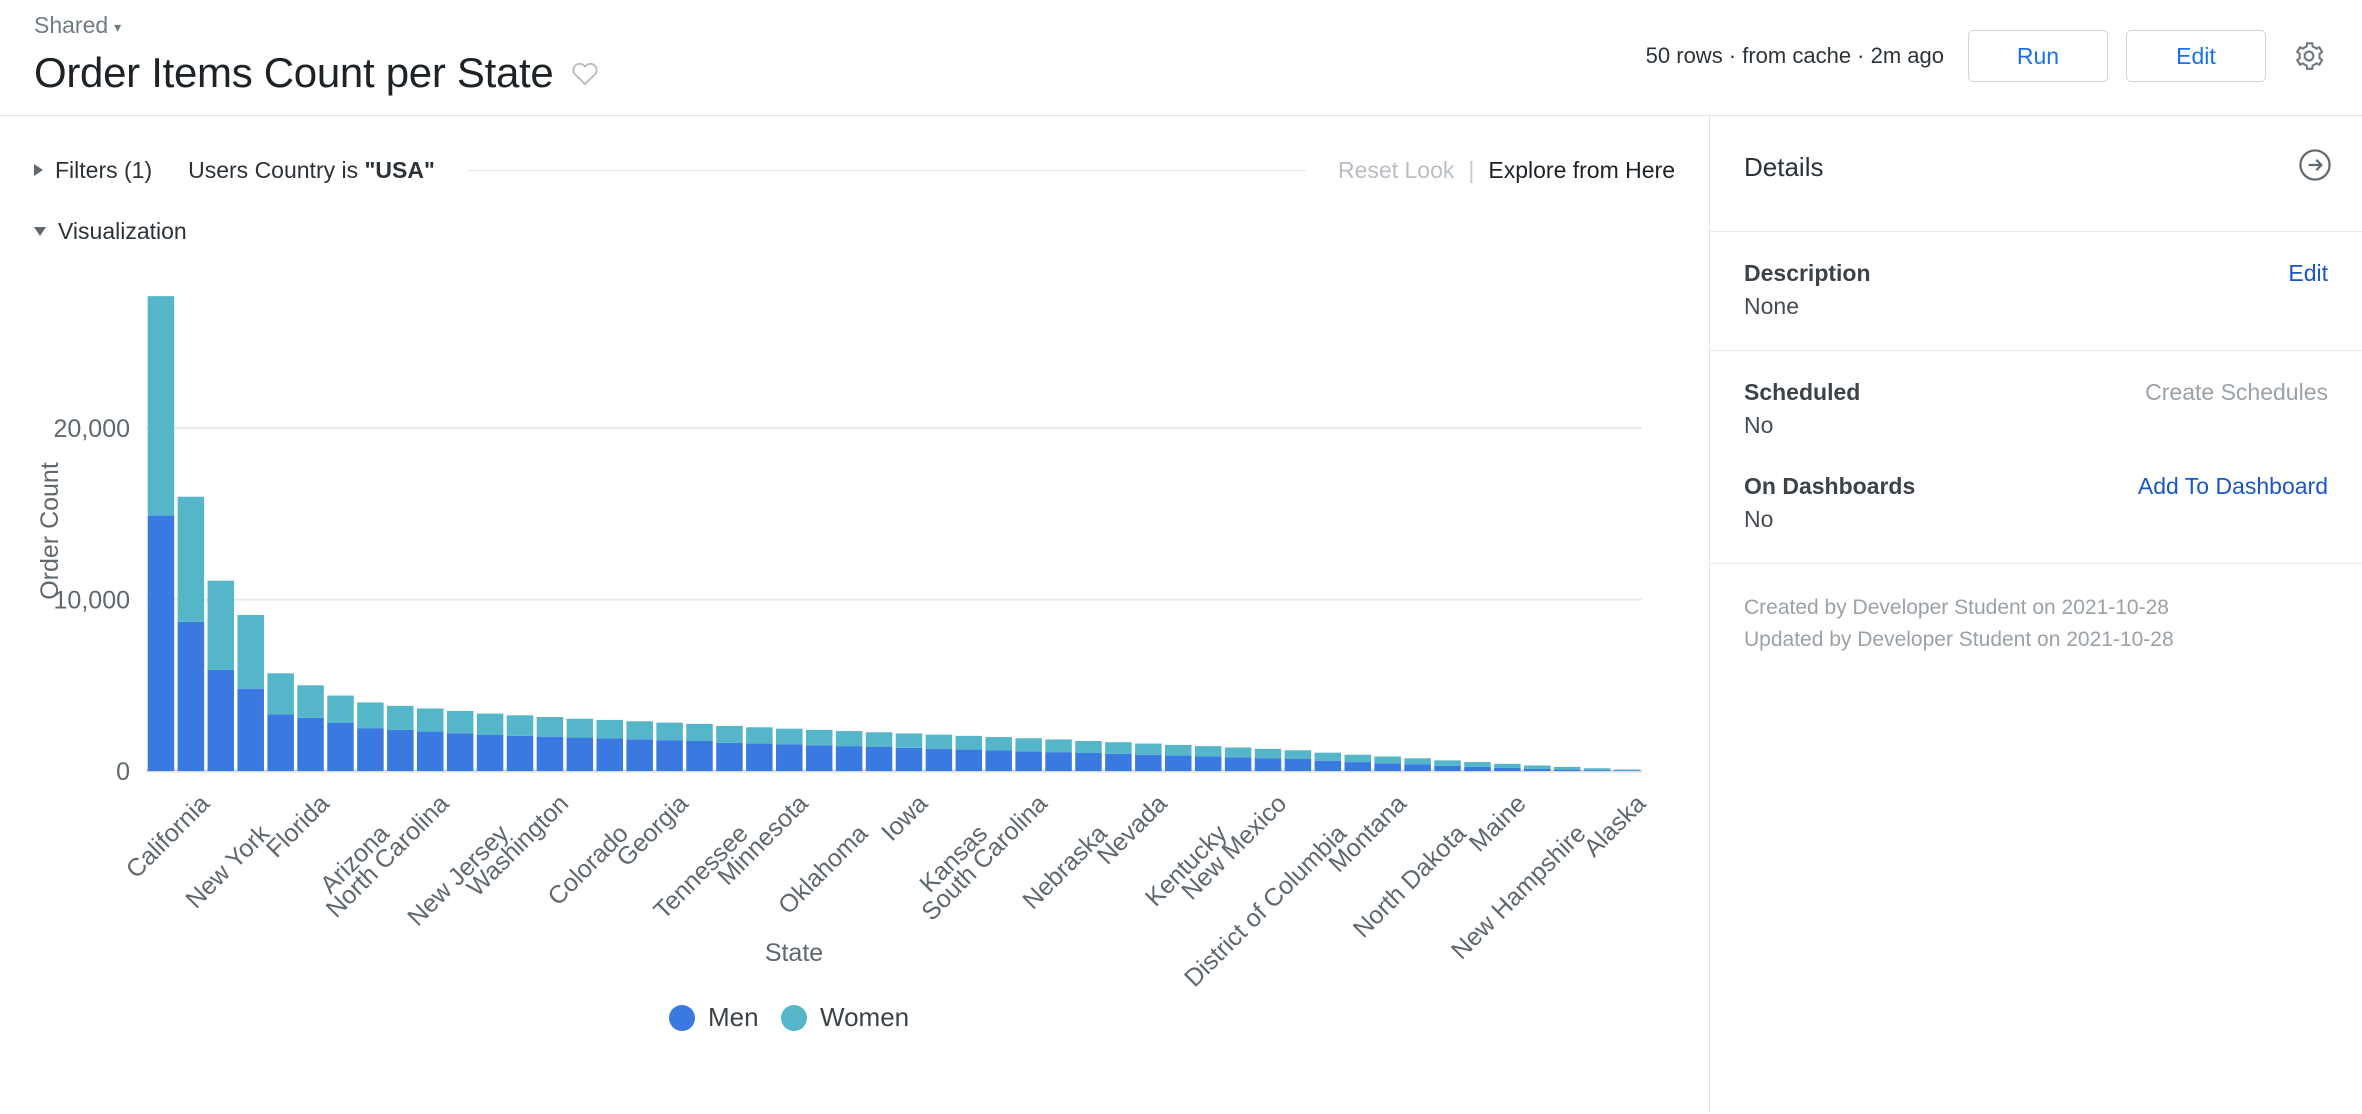 This screenshot has width=2362, height=1114. What do you see at coordinates (2236, 392) in the screenshot?
I see `create-schedules-link: Create Schedules` at bounding box center [2236, 392].